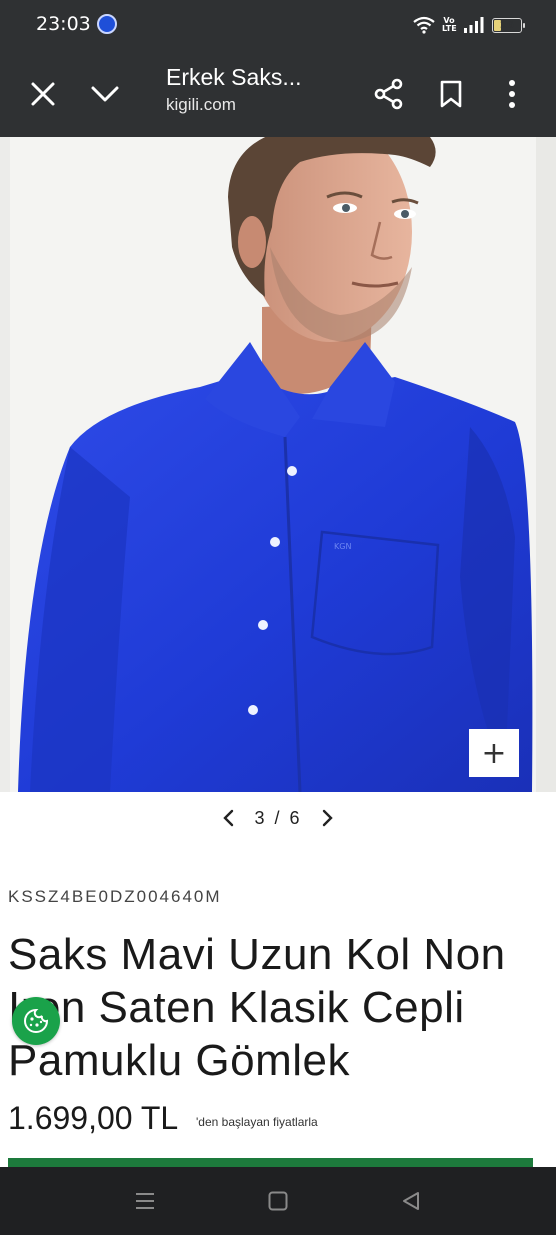 This screenshot has height=1235, width=556. What do you see at coordinates (449, 24) in the screenshot?
I see `volte-indicator: Vo LTE` at bounding box center [449, 24].